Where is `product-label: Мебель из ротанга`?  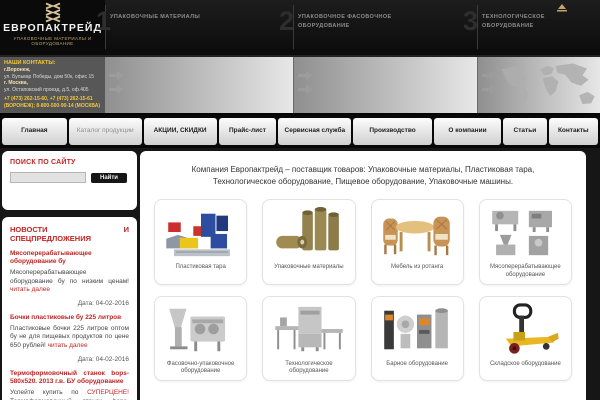 product-label: Мебель из ротанга is located at coordinates (417, 267).